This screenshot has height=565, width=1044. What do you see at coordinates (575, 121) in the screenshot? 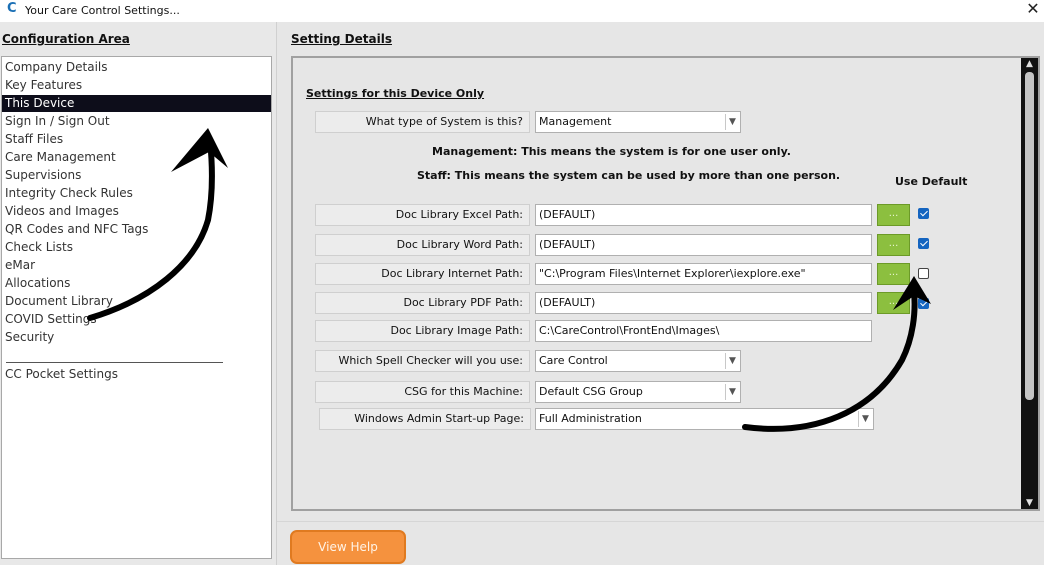
I see `system-type-value: Management` at bounding box center [575, 121].